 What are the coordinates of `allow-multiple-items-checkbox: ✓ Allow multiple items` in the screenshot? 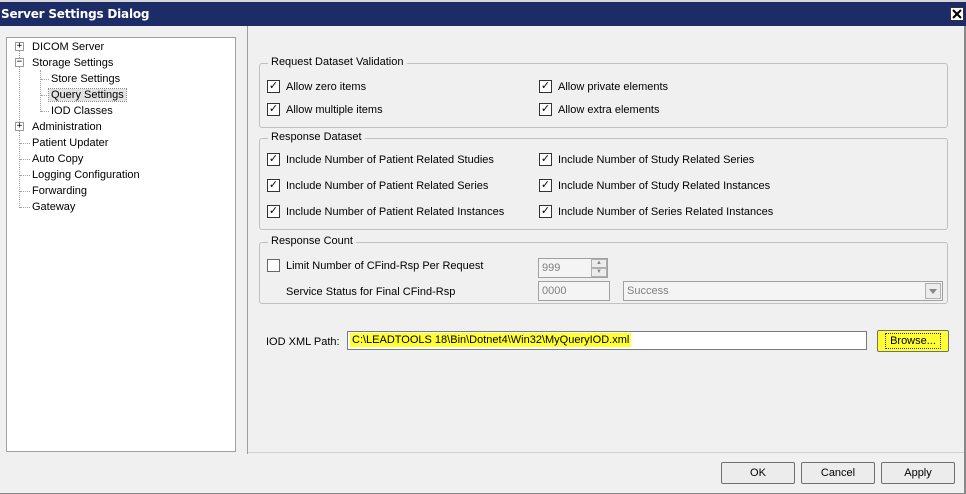 It's located at (325, 109).